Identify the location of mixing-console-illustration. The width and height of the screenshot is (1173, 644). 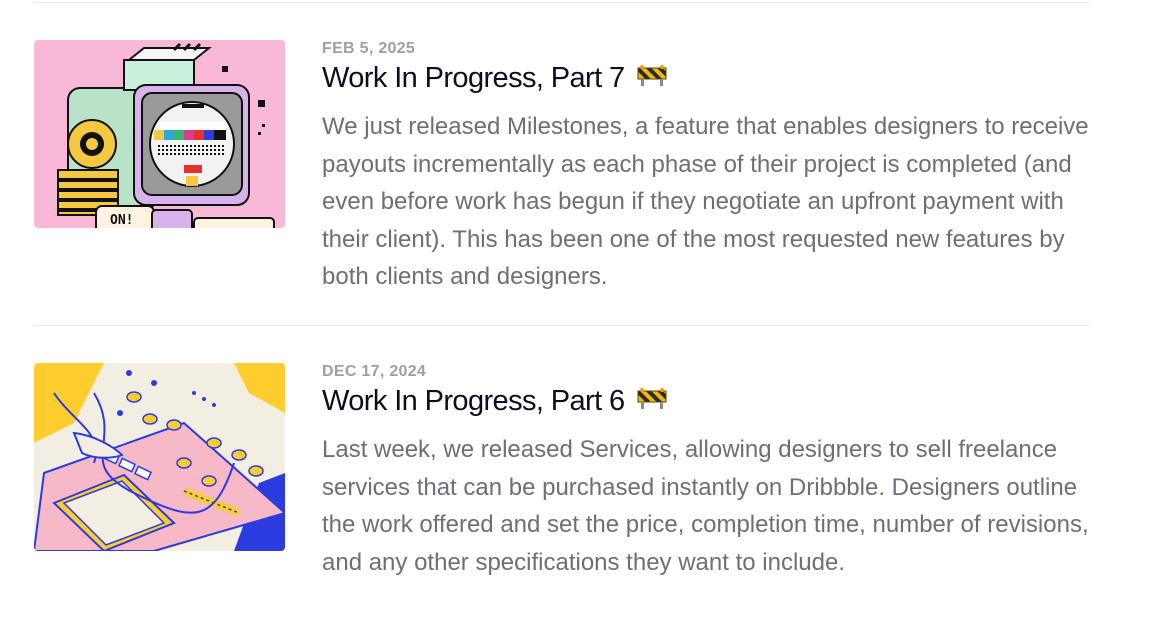
(159, 457).